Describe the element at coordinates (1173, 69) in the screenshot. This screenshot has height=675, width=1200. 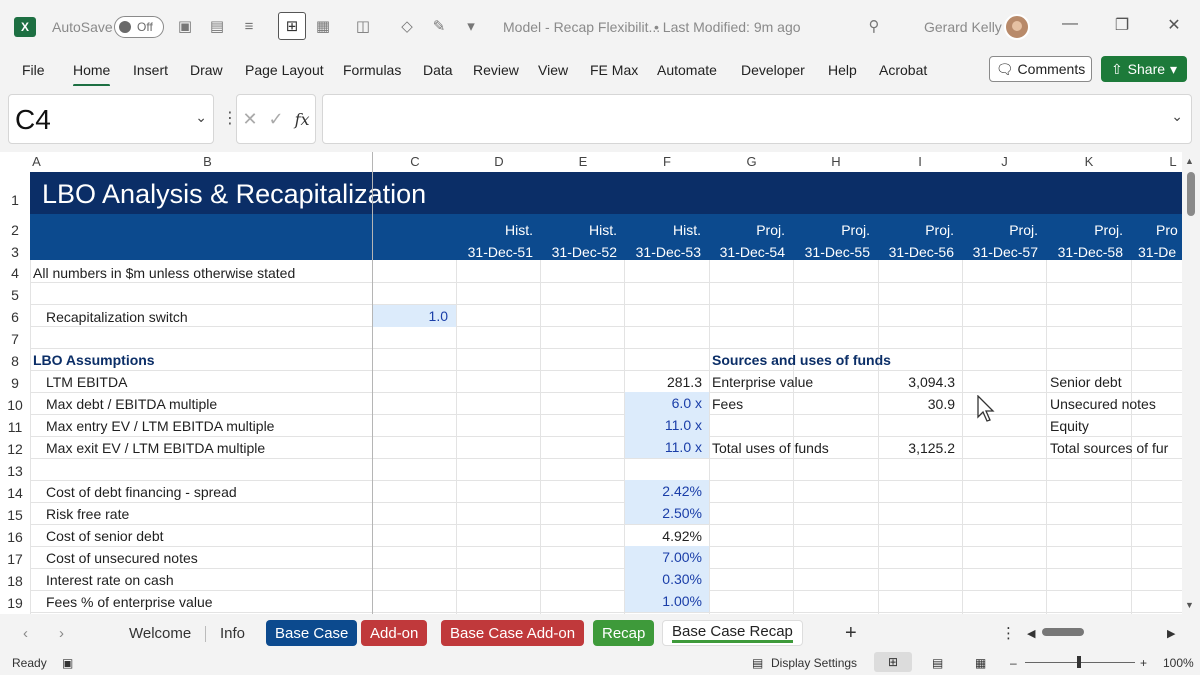
I see `chevron-down-icon: ▾` at that location.